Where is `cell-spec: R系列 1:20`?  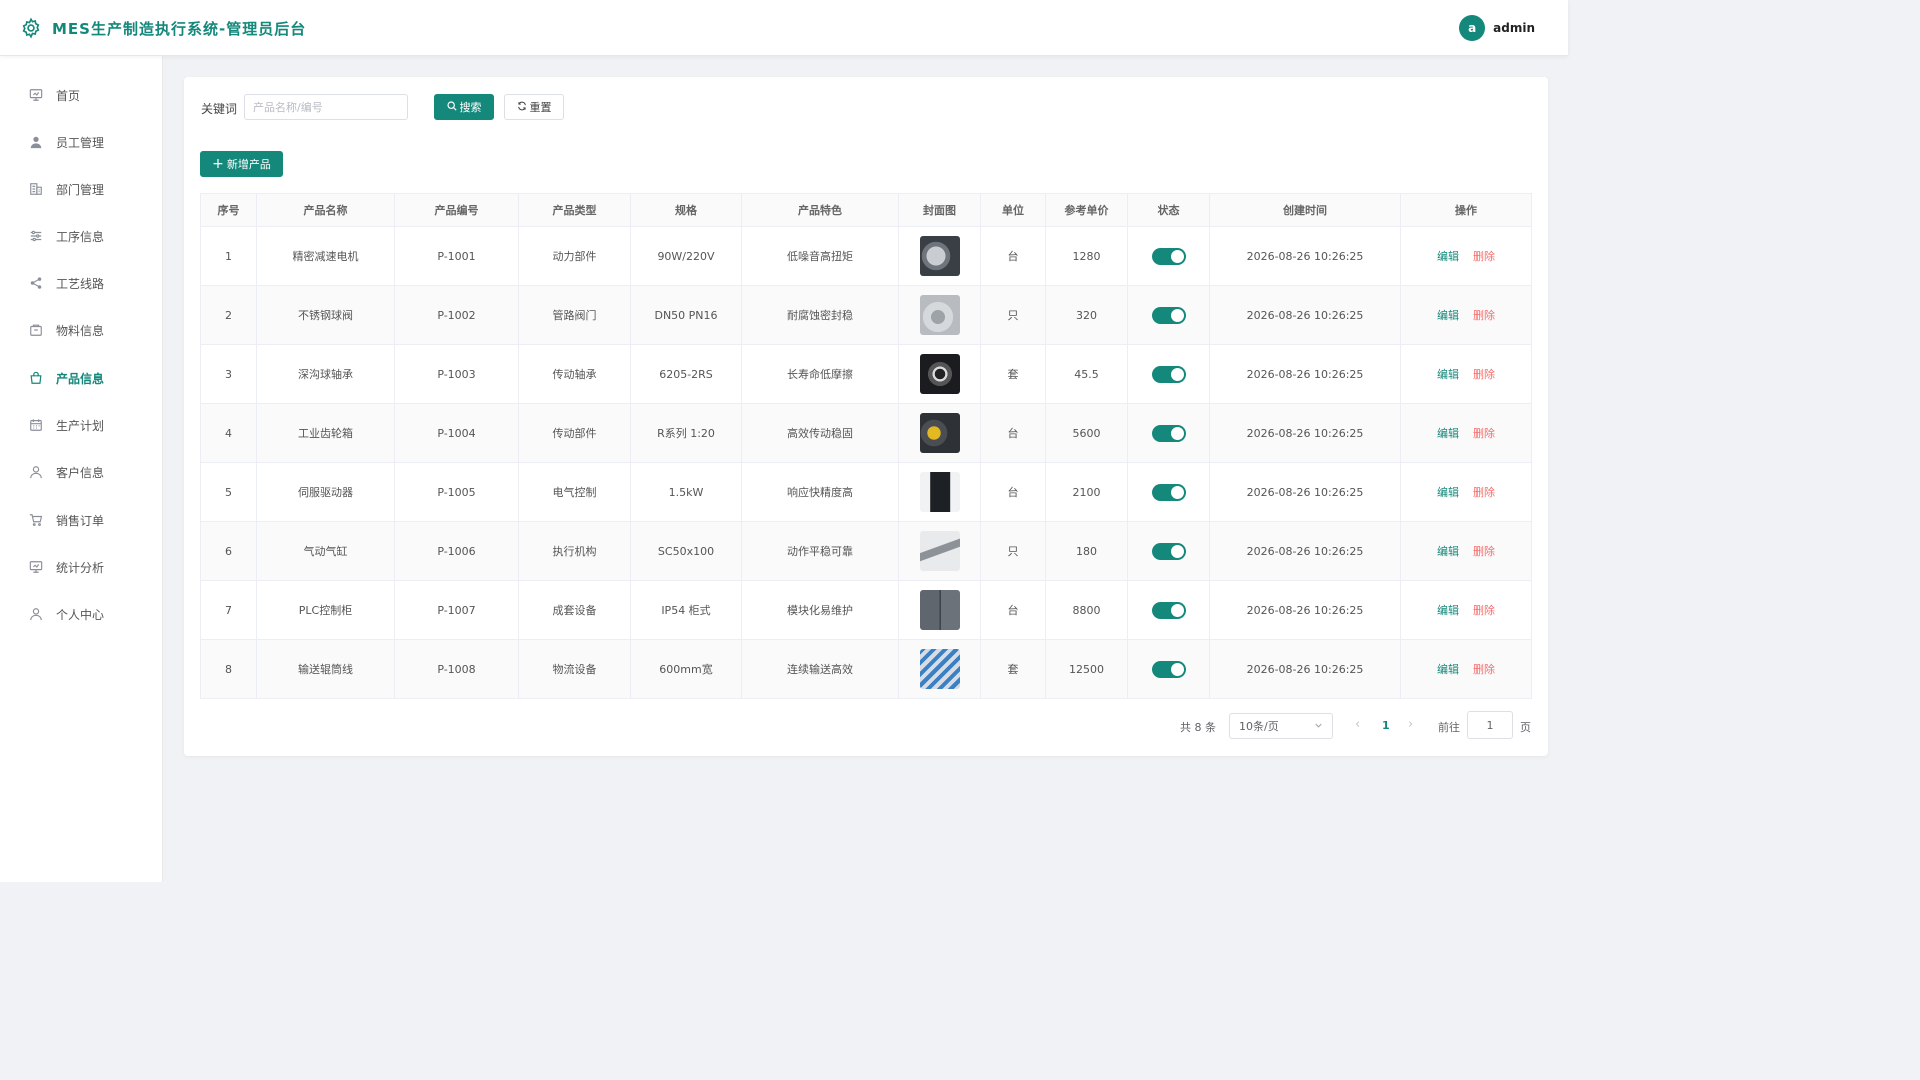
cell-spec: R系列 1:20 is located at coordinates (686, 433).